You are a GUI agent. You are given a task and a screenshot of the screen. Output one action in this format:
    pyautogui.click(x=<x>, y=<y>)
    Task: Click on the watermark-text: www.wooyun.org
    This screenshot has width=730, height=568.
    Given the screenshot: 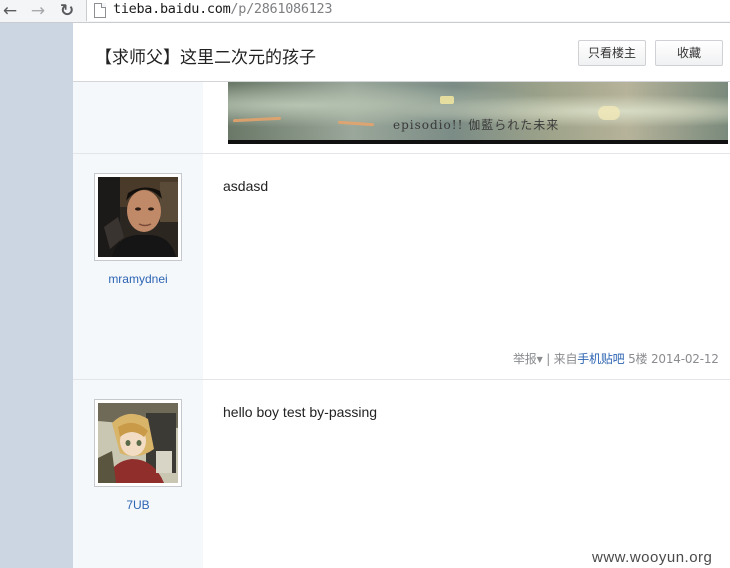 What is the action you would take?
    pyautogui.click(x=652, y=557)
    